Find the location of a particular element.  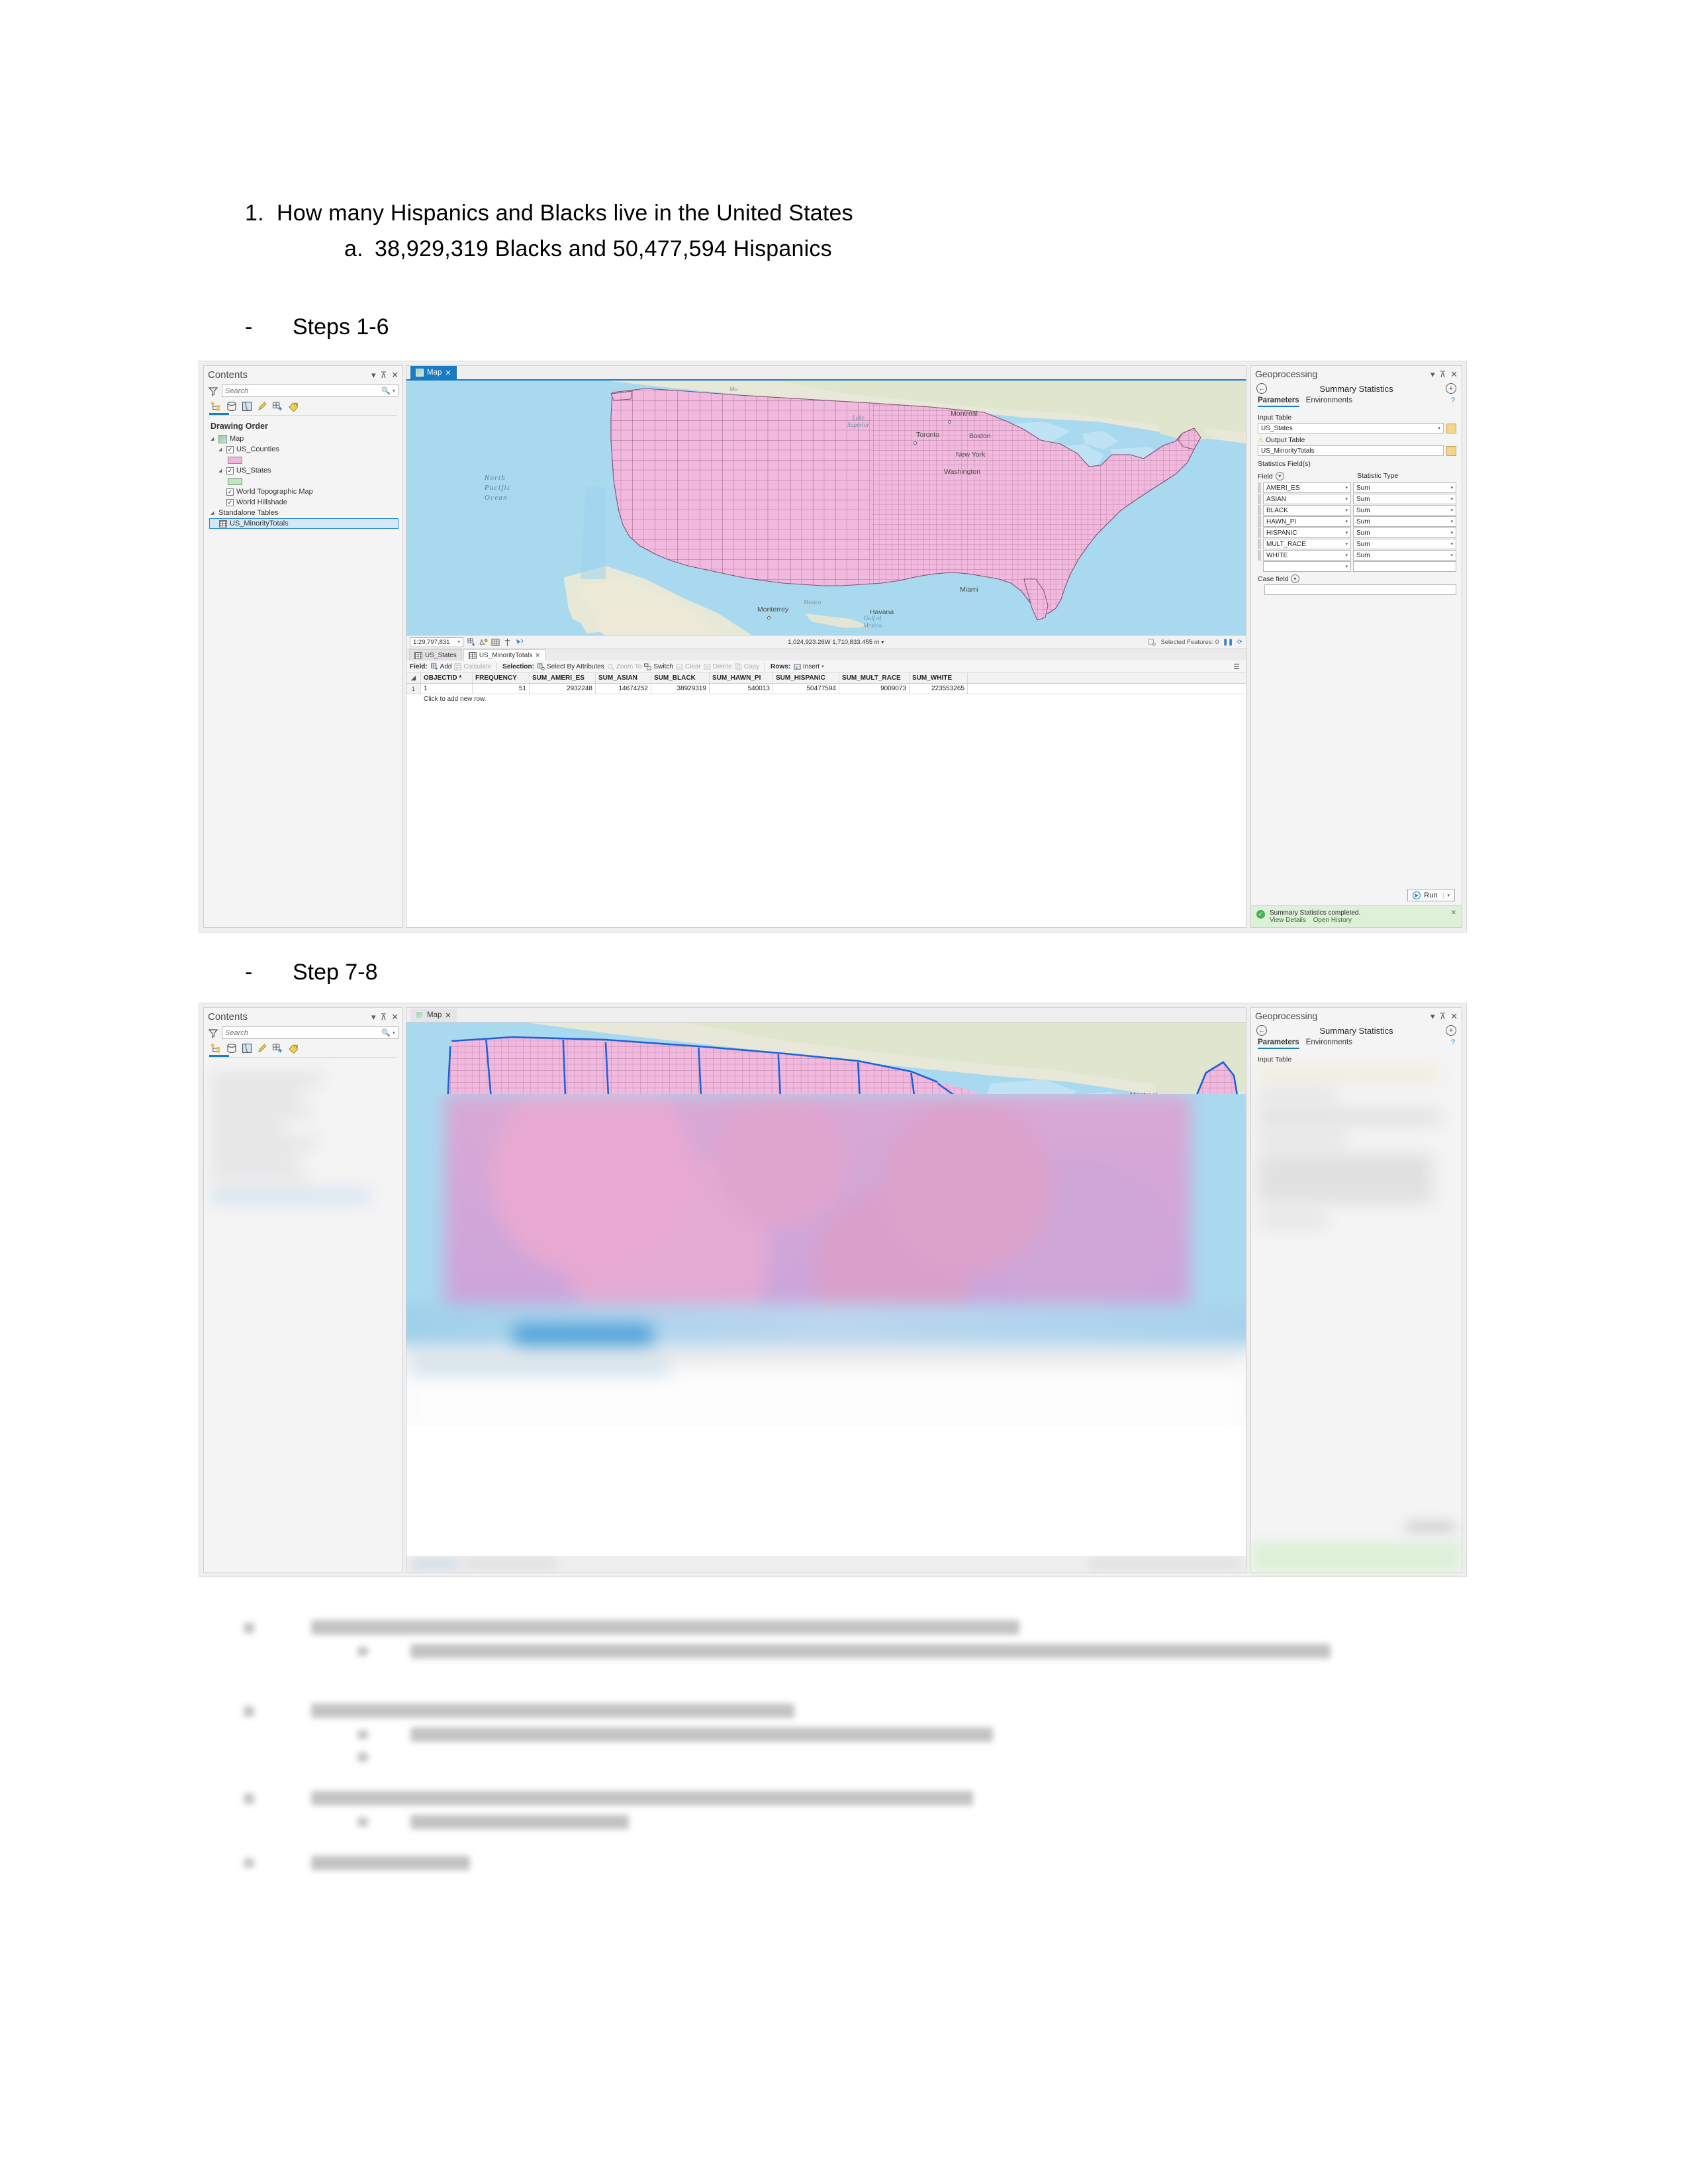

field-select-white: WHITE ▾ is located at coordinates (1307, 555).